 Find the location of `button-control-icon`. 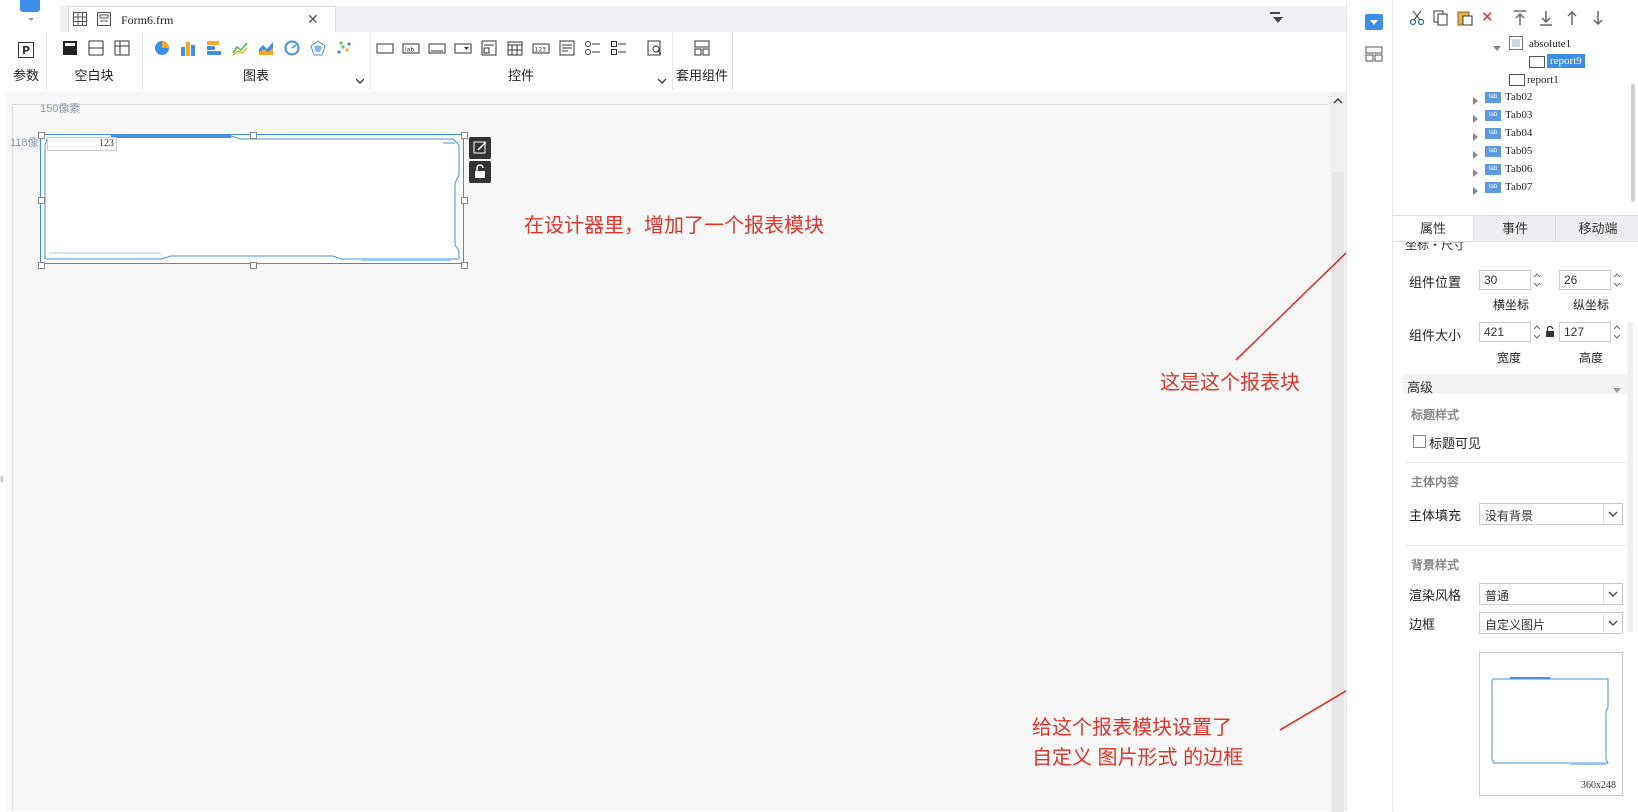

button-control-icon is located at coordinates (385, 48).